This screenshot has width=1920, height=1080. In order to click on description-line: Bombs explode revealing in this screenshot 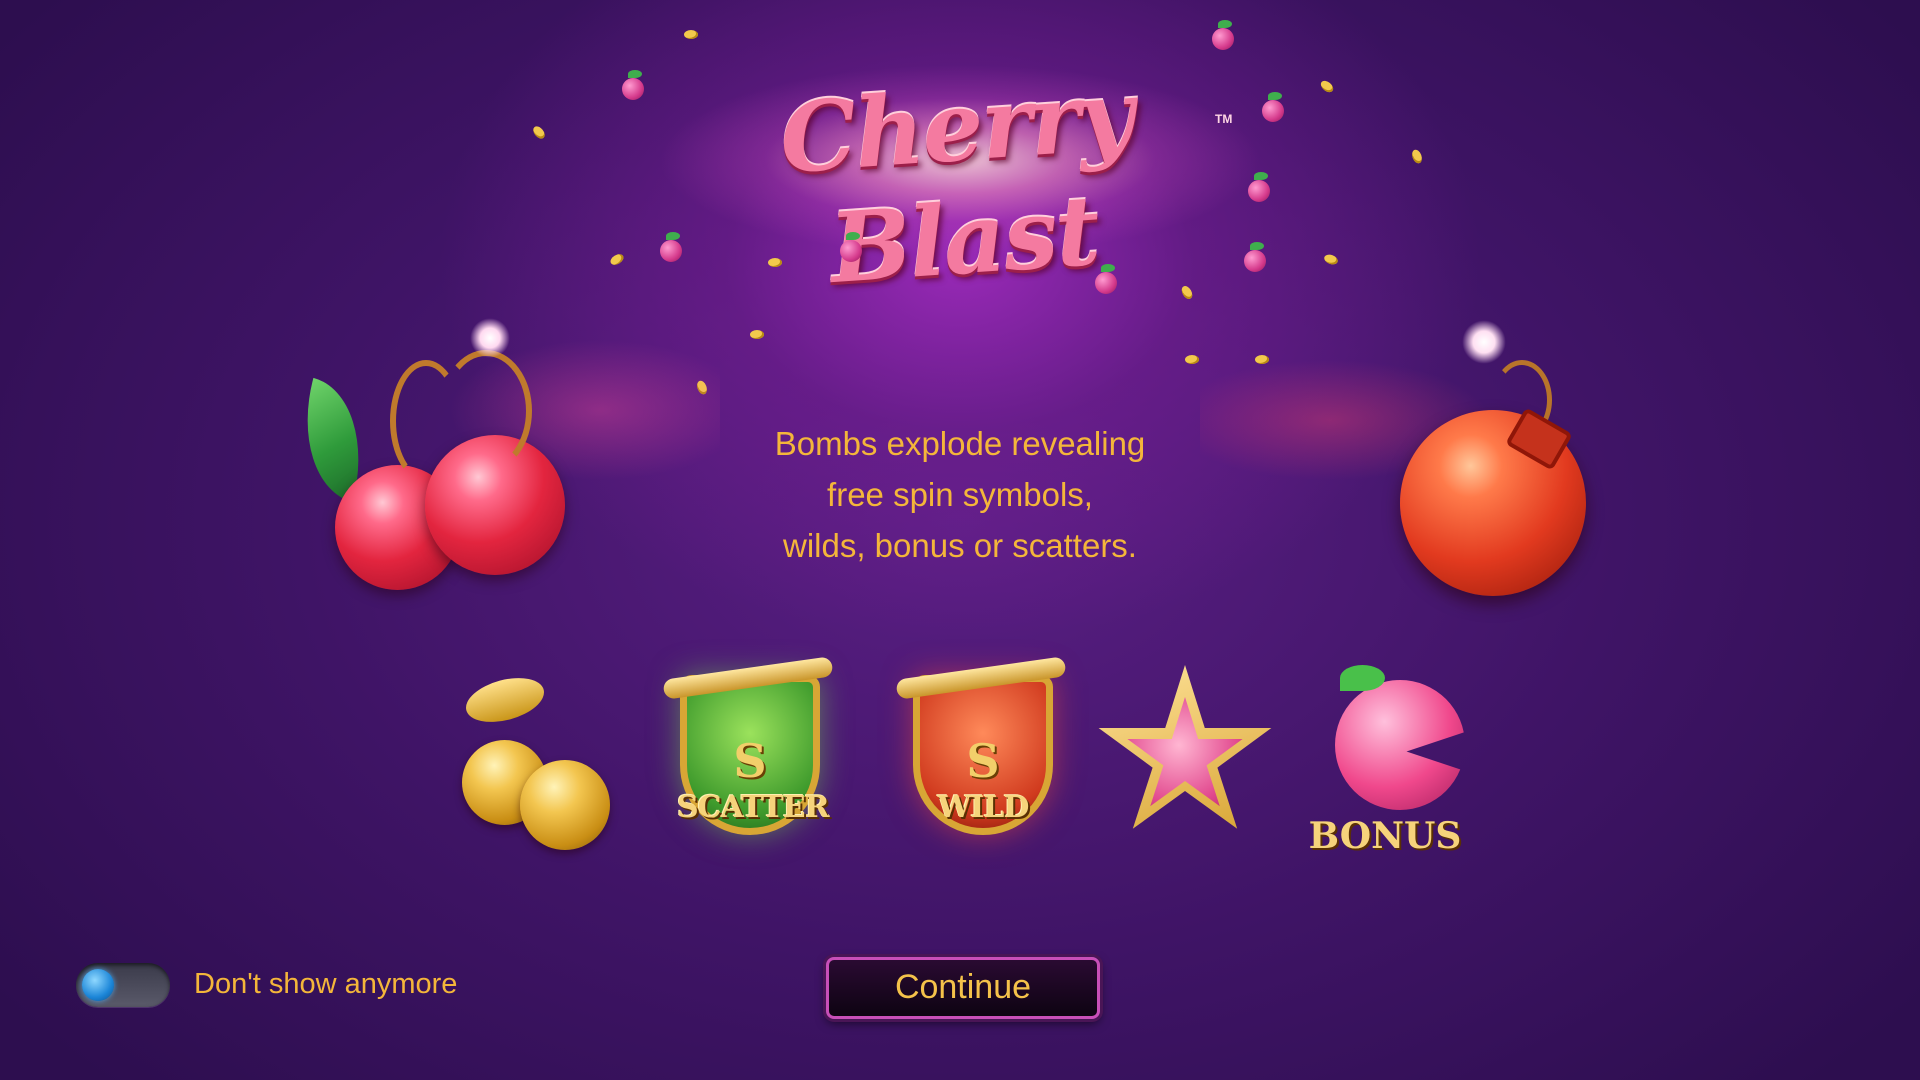, I will do `click(960, 443)`.